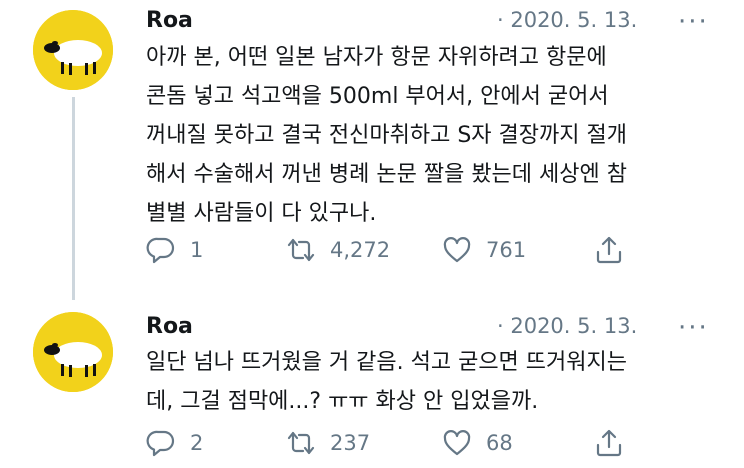  Describe the element at coordinates (197, 443) in the screenshot. I see `reply-count: 2` at that location.